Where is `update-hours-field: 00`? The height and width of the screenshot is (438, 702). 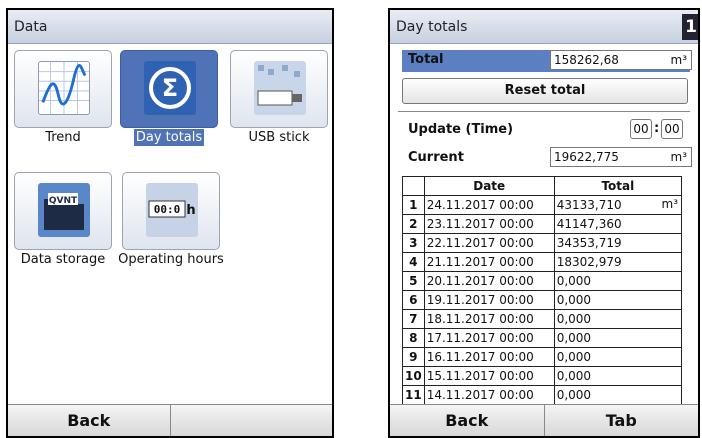 update-hours-field: 00 is located at coordinates (641, 129).